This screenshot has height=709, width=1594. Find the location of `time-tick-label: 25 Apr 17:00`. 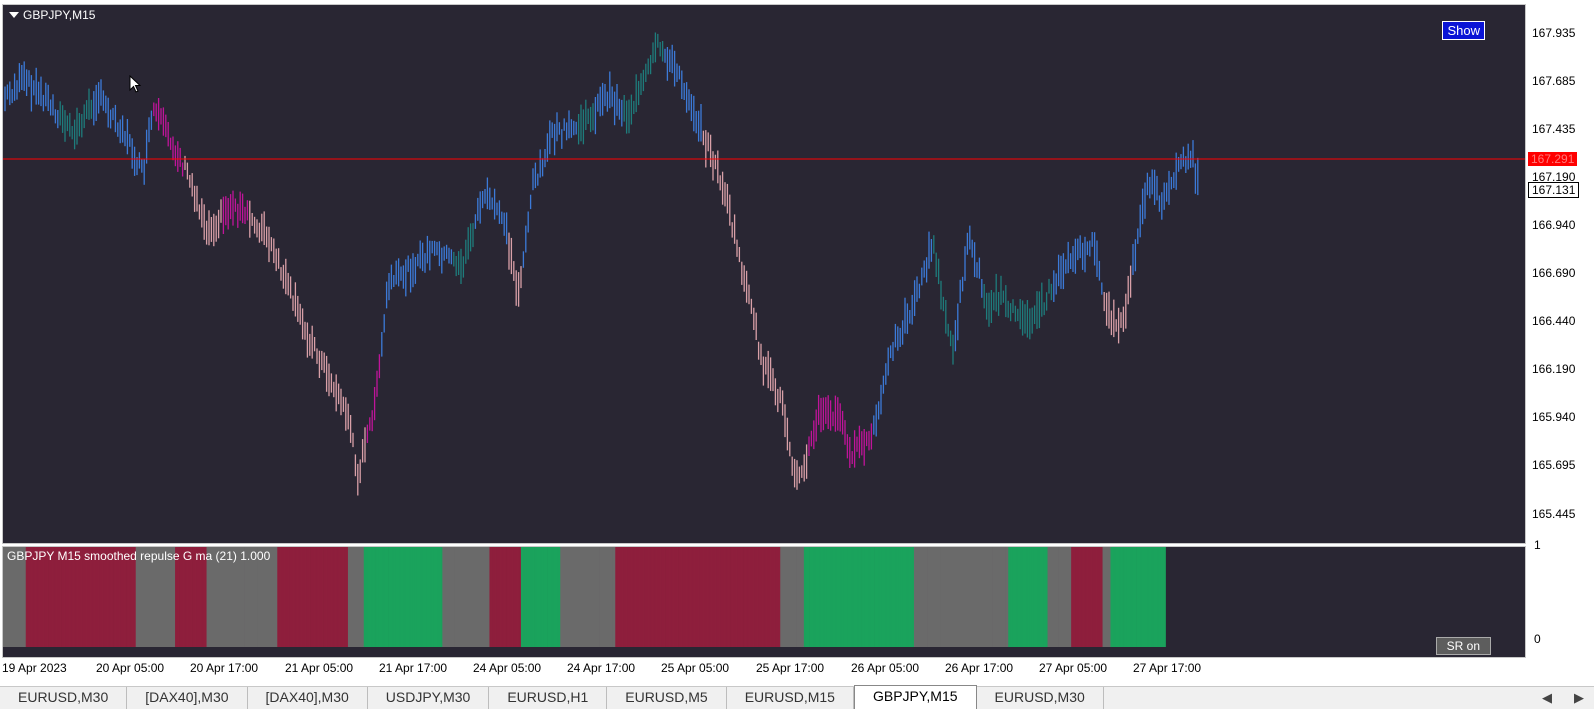

time-tick-label: 25 Apr 17:00 is located at coordinates (790, 668).